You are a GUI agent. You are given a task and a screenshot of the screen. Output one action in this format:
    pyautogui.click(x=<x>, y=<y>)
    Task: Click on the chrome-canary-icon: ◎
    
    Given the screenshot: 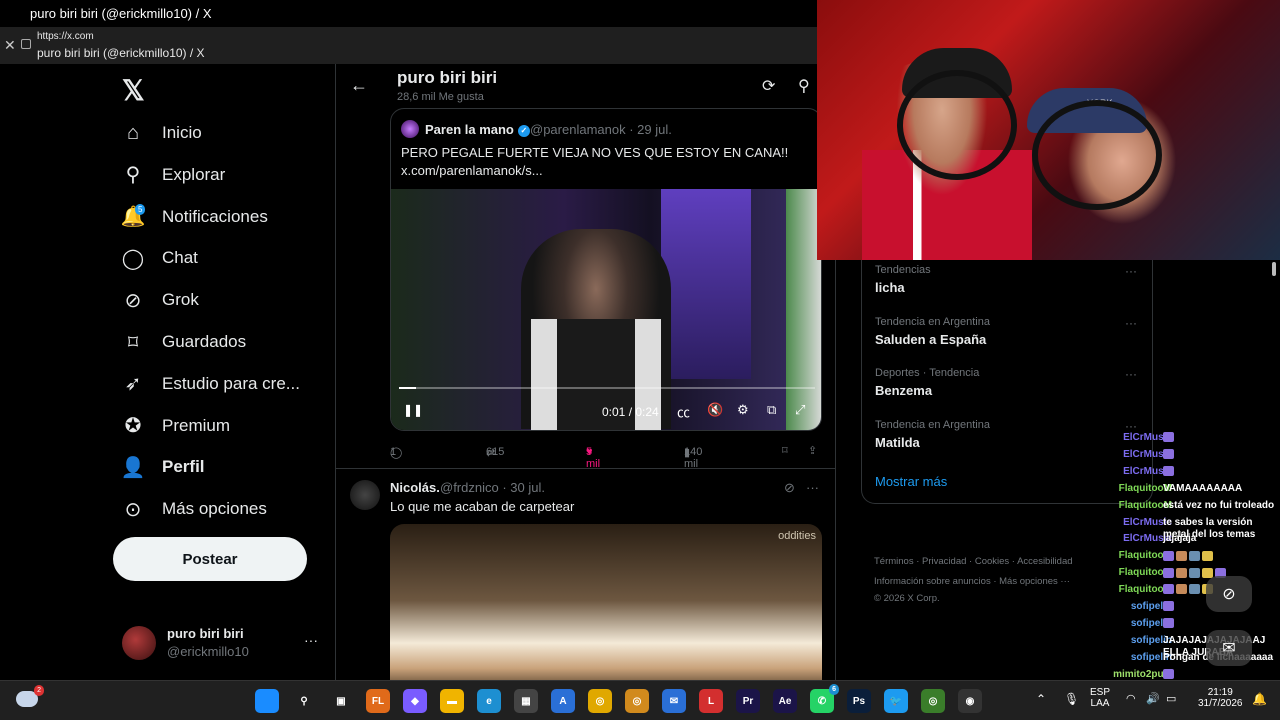 What is the action you would take?
    pyautogui.click(x=637, y=701)
    